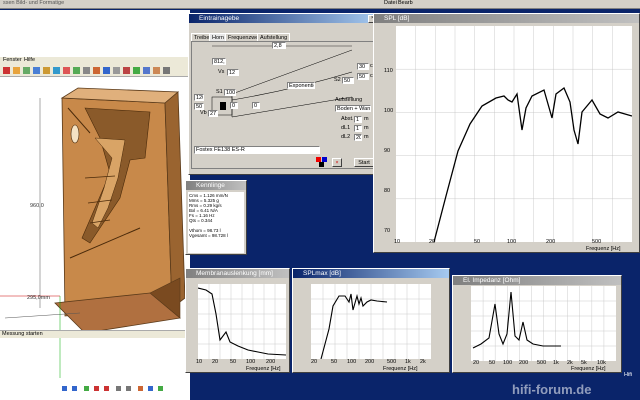 The image size is (640, 400). What do you see at coordinates (219, 61) in the screenshot?
I see `rear-chamber-field: 812,8` at bounding box center [219, 61].